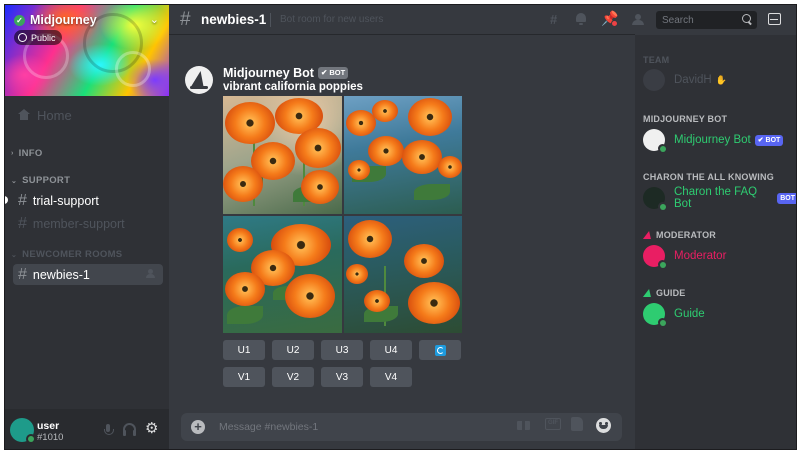 Image resolution: width=800 pixels, height=455 pixels. I want to click on member-item: Moderator, so click(684, 256).